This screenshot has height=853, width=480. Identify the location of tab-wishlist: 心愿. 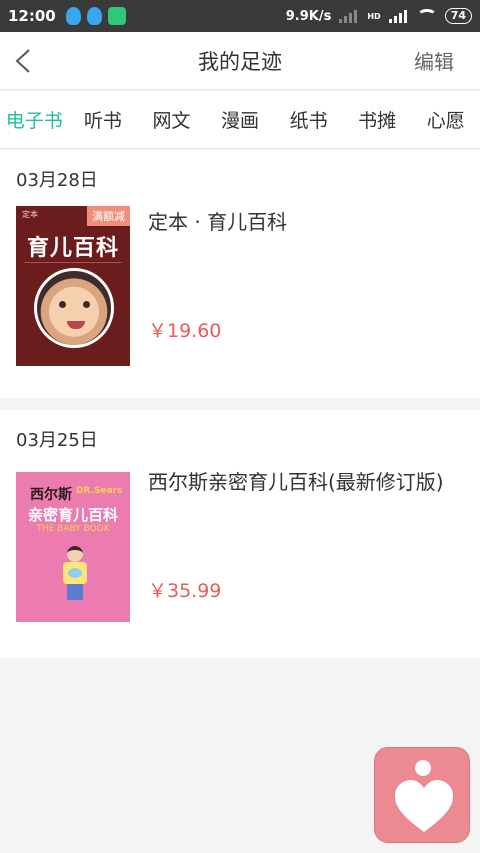
(445, 119).